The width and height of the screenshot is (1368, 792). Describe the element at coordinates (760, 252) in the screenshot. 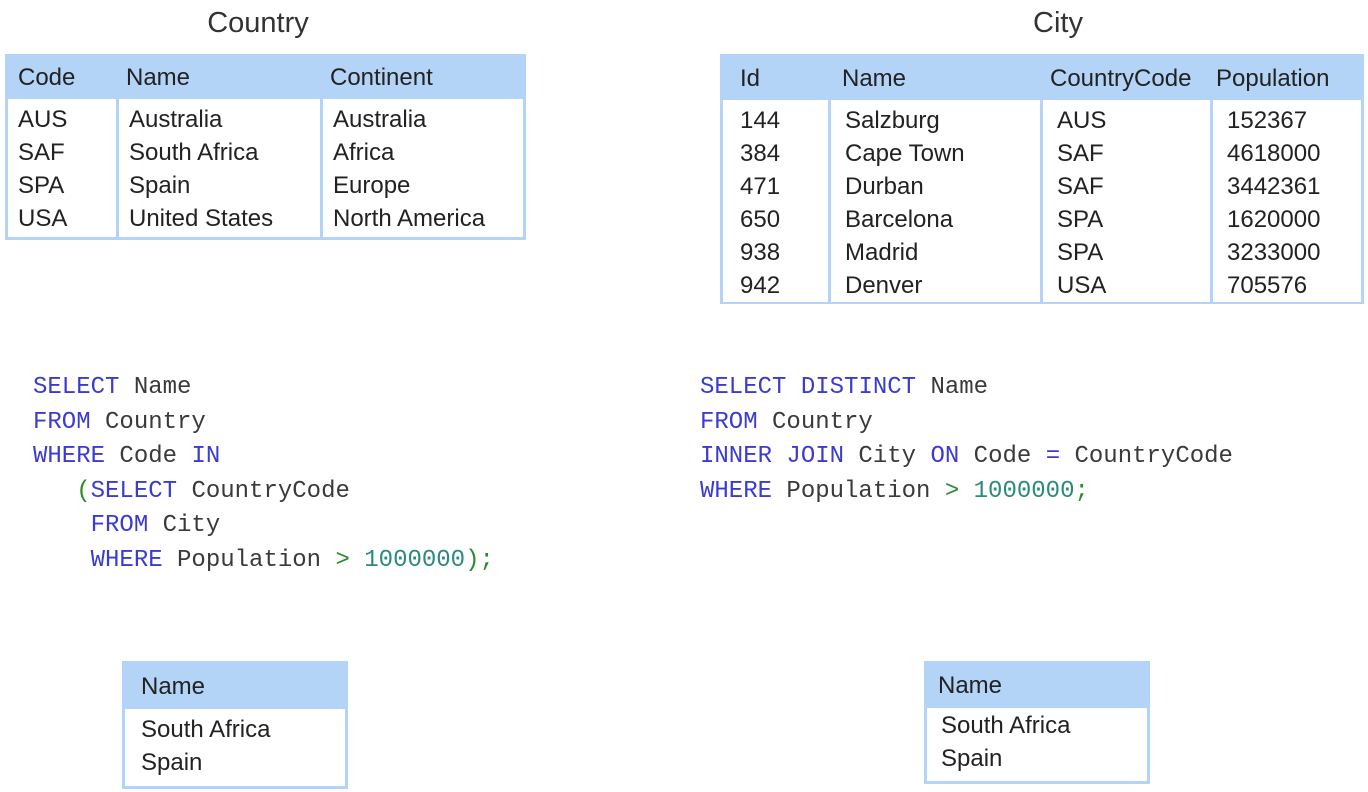

I see `table-cell: 938` at that location.